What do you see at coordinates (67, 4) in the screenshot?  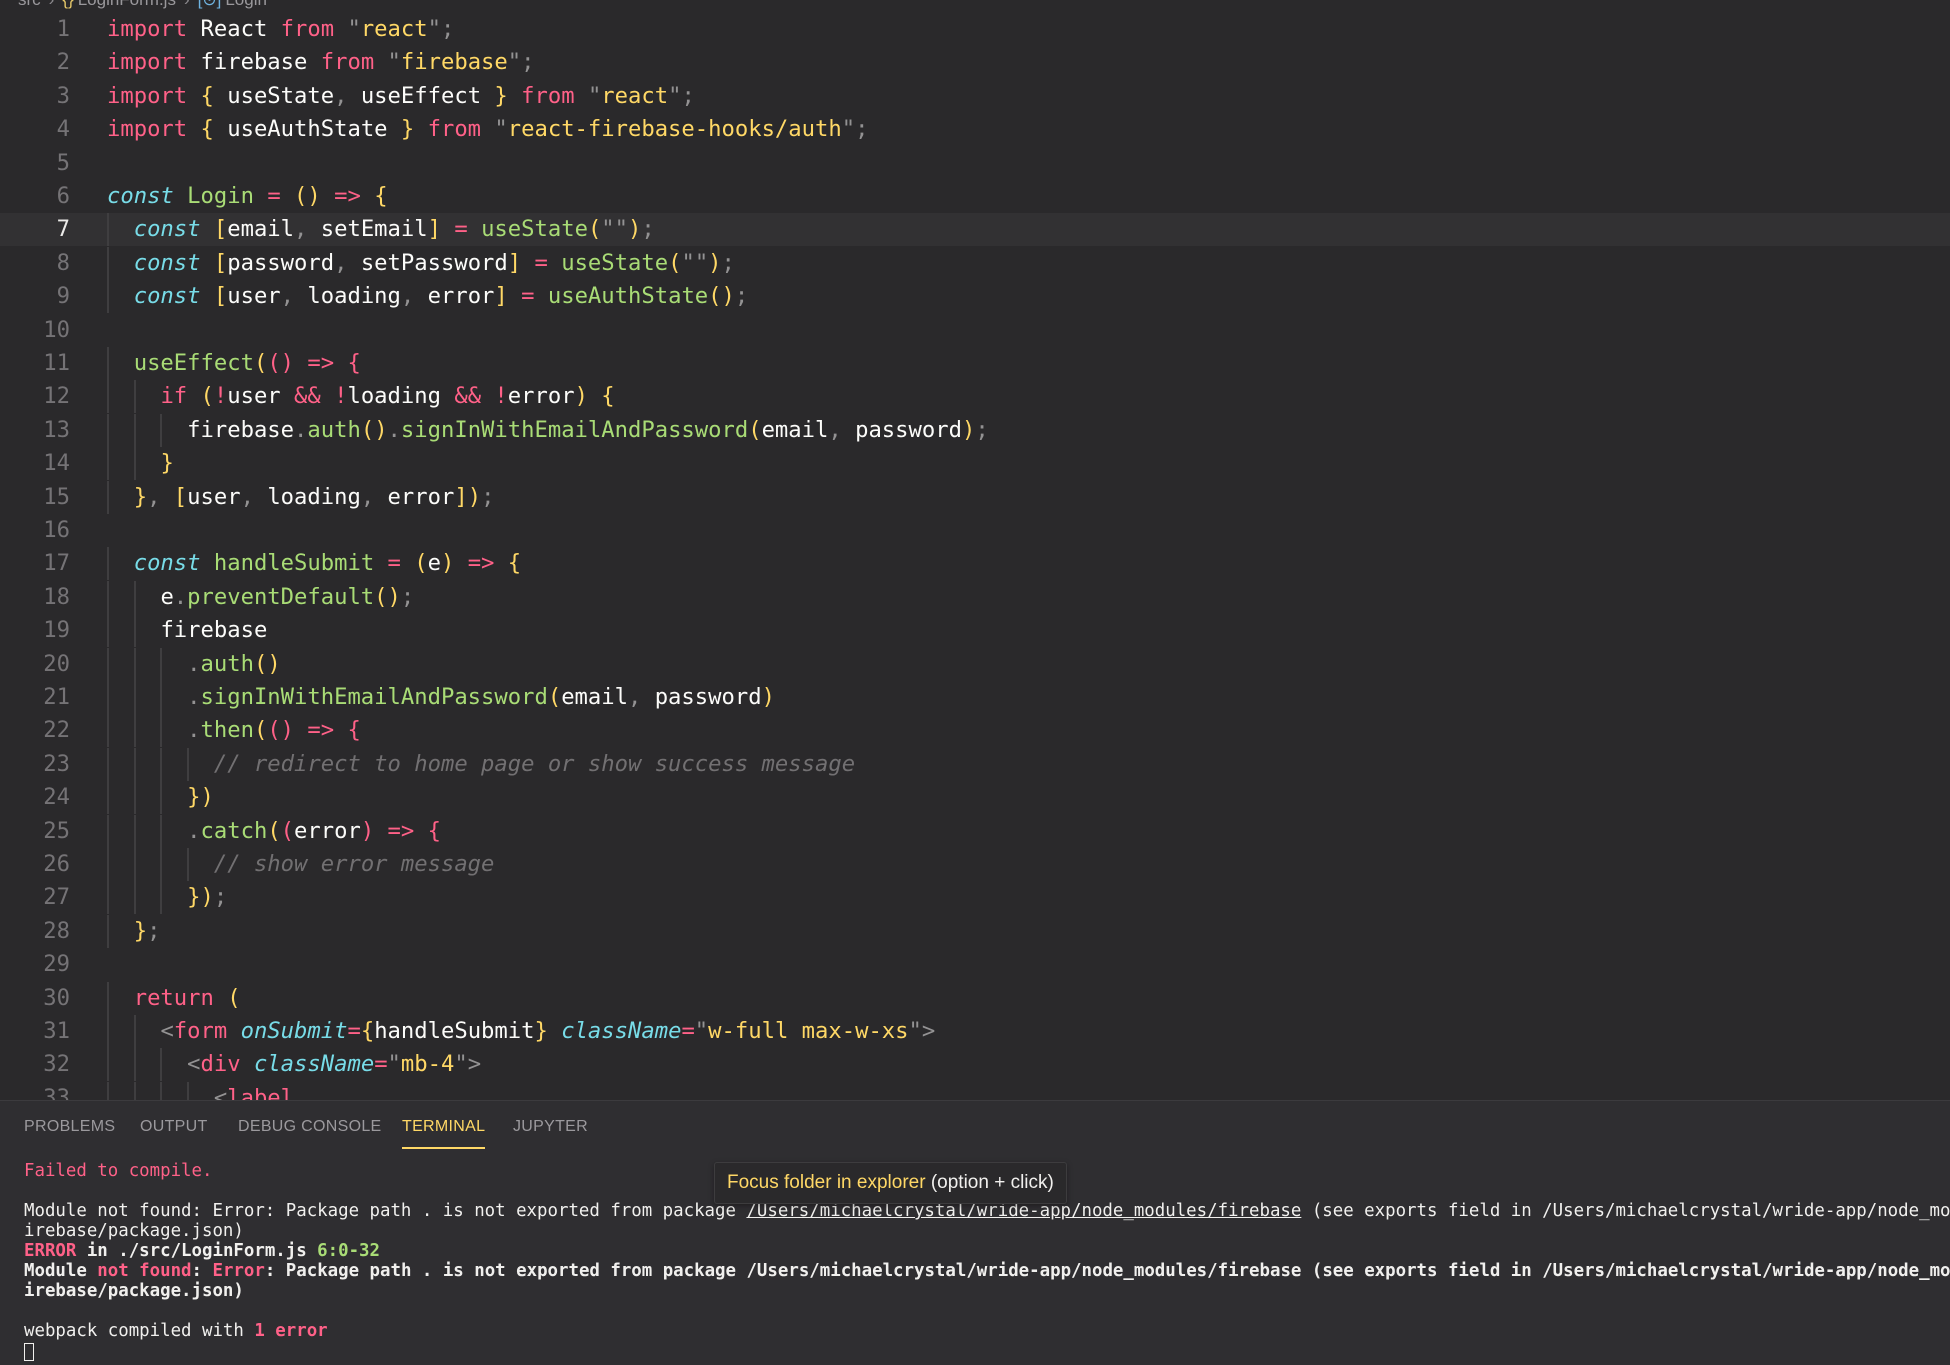 I see `js-file-icon: {}` at bounding box center [67, 4].